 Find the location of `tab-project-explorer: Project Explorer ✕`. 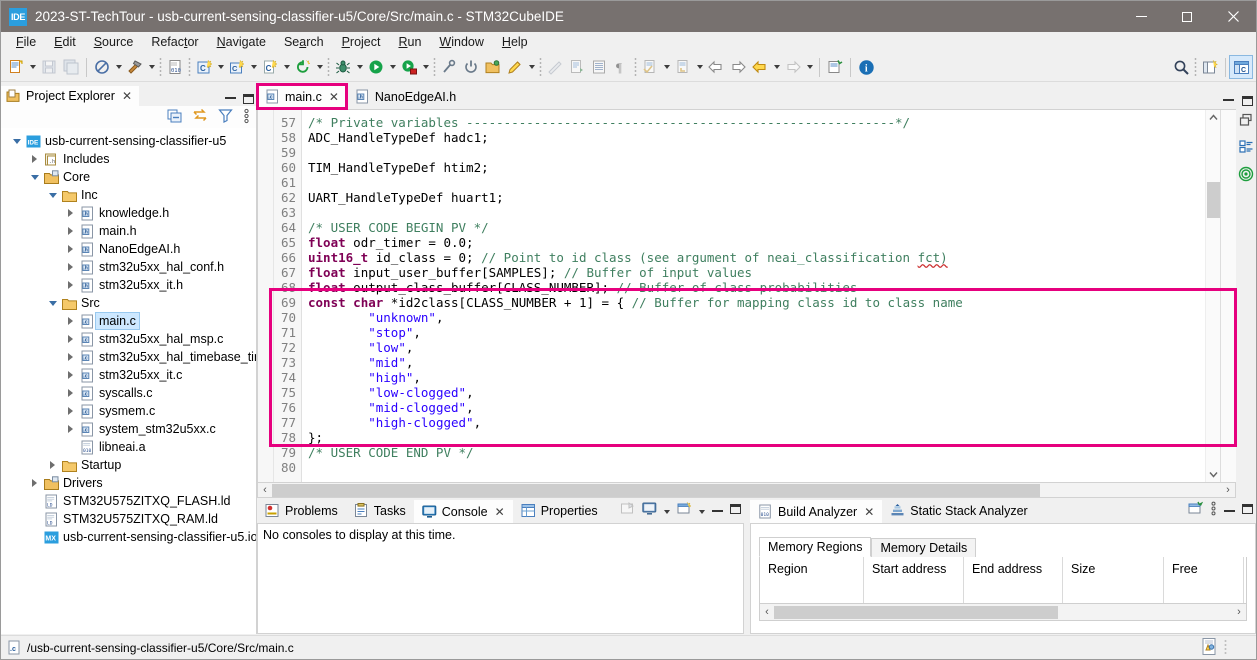

tab-project-explorer: Project Explorer ✕ is located at coordinates (70, 95).